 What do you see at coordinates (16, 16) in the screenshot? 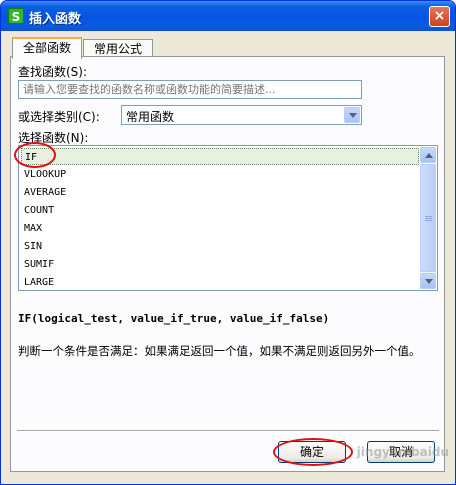
I see `app-icon: S` at bounding box center [16, 16].